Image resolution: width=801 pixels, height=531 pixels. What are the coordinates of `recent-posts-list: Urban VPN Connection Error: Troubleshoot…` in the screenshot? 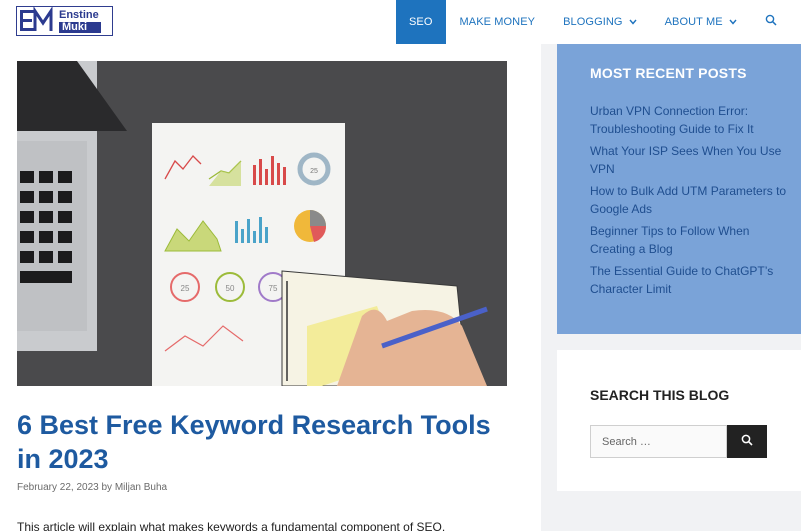 It's located at (692, 203).